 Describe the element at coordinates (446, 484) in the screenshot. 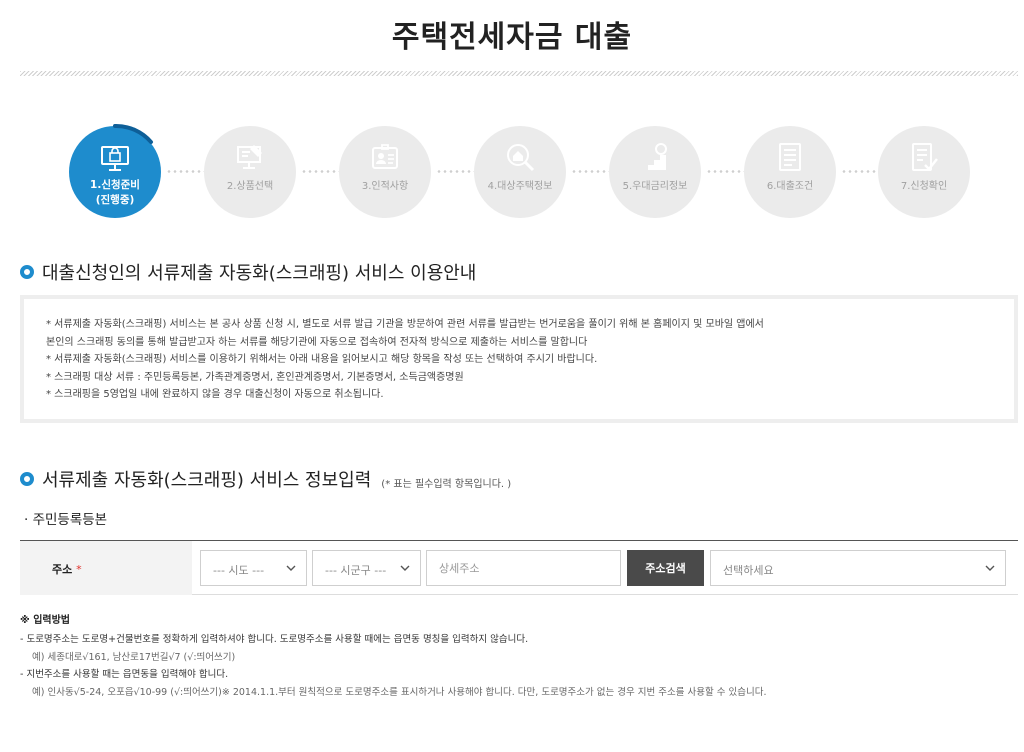

I see `required-note: (* 표는 필수입력 항목입니다. )` at that location.